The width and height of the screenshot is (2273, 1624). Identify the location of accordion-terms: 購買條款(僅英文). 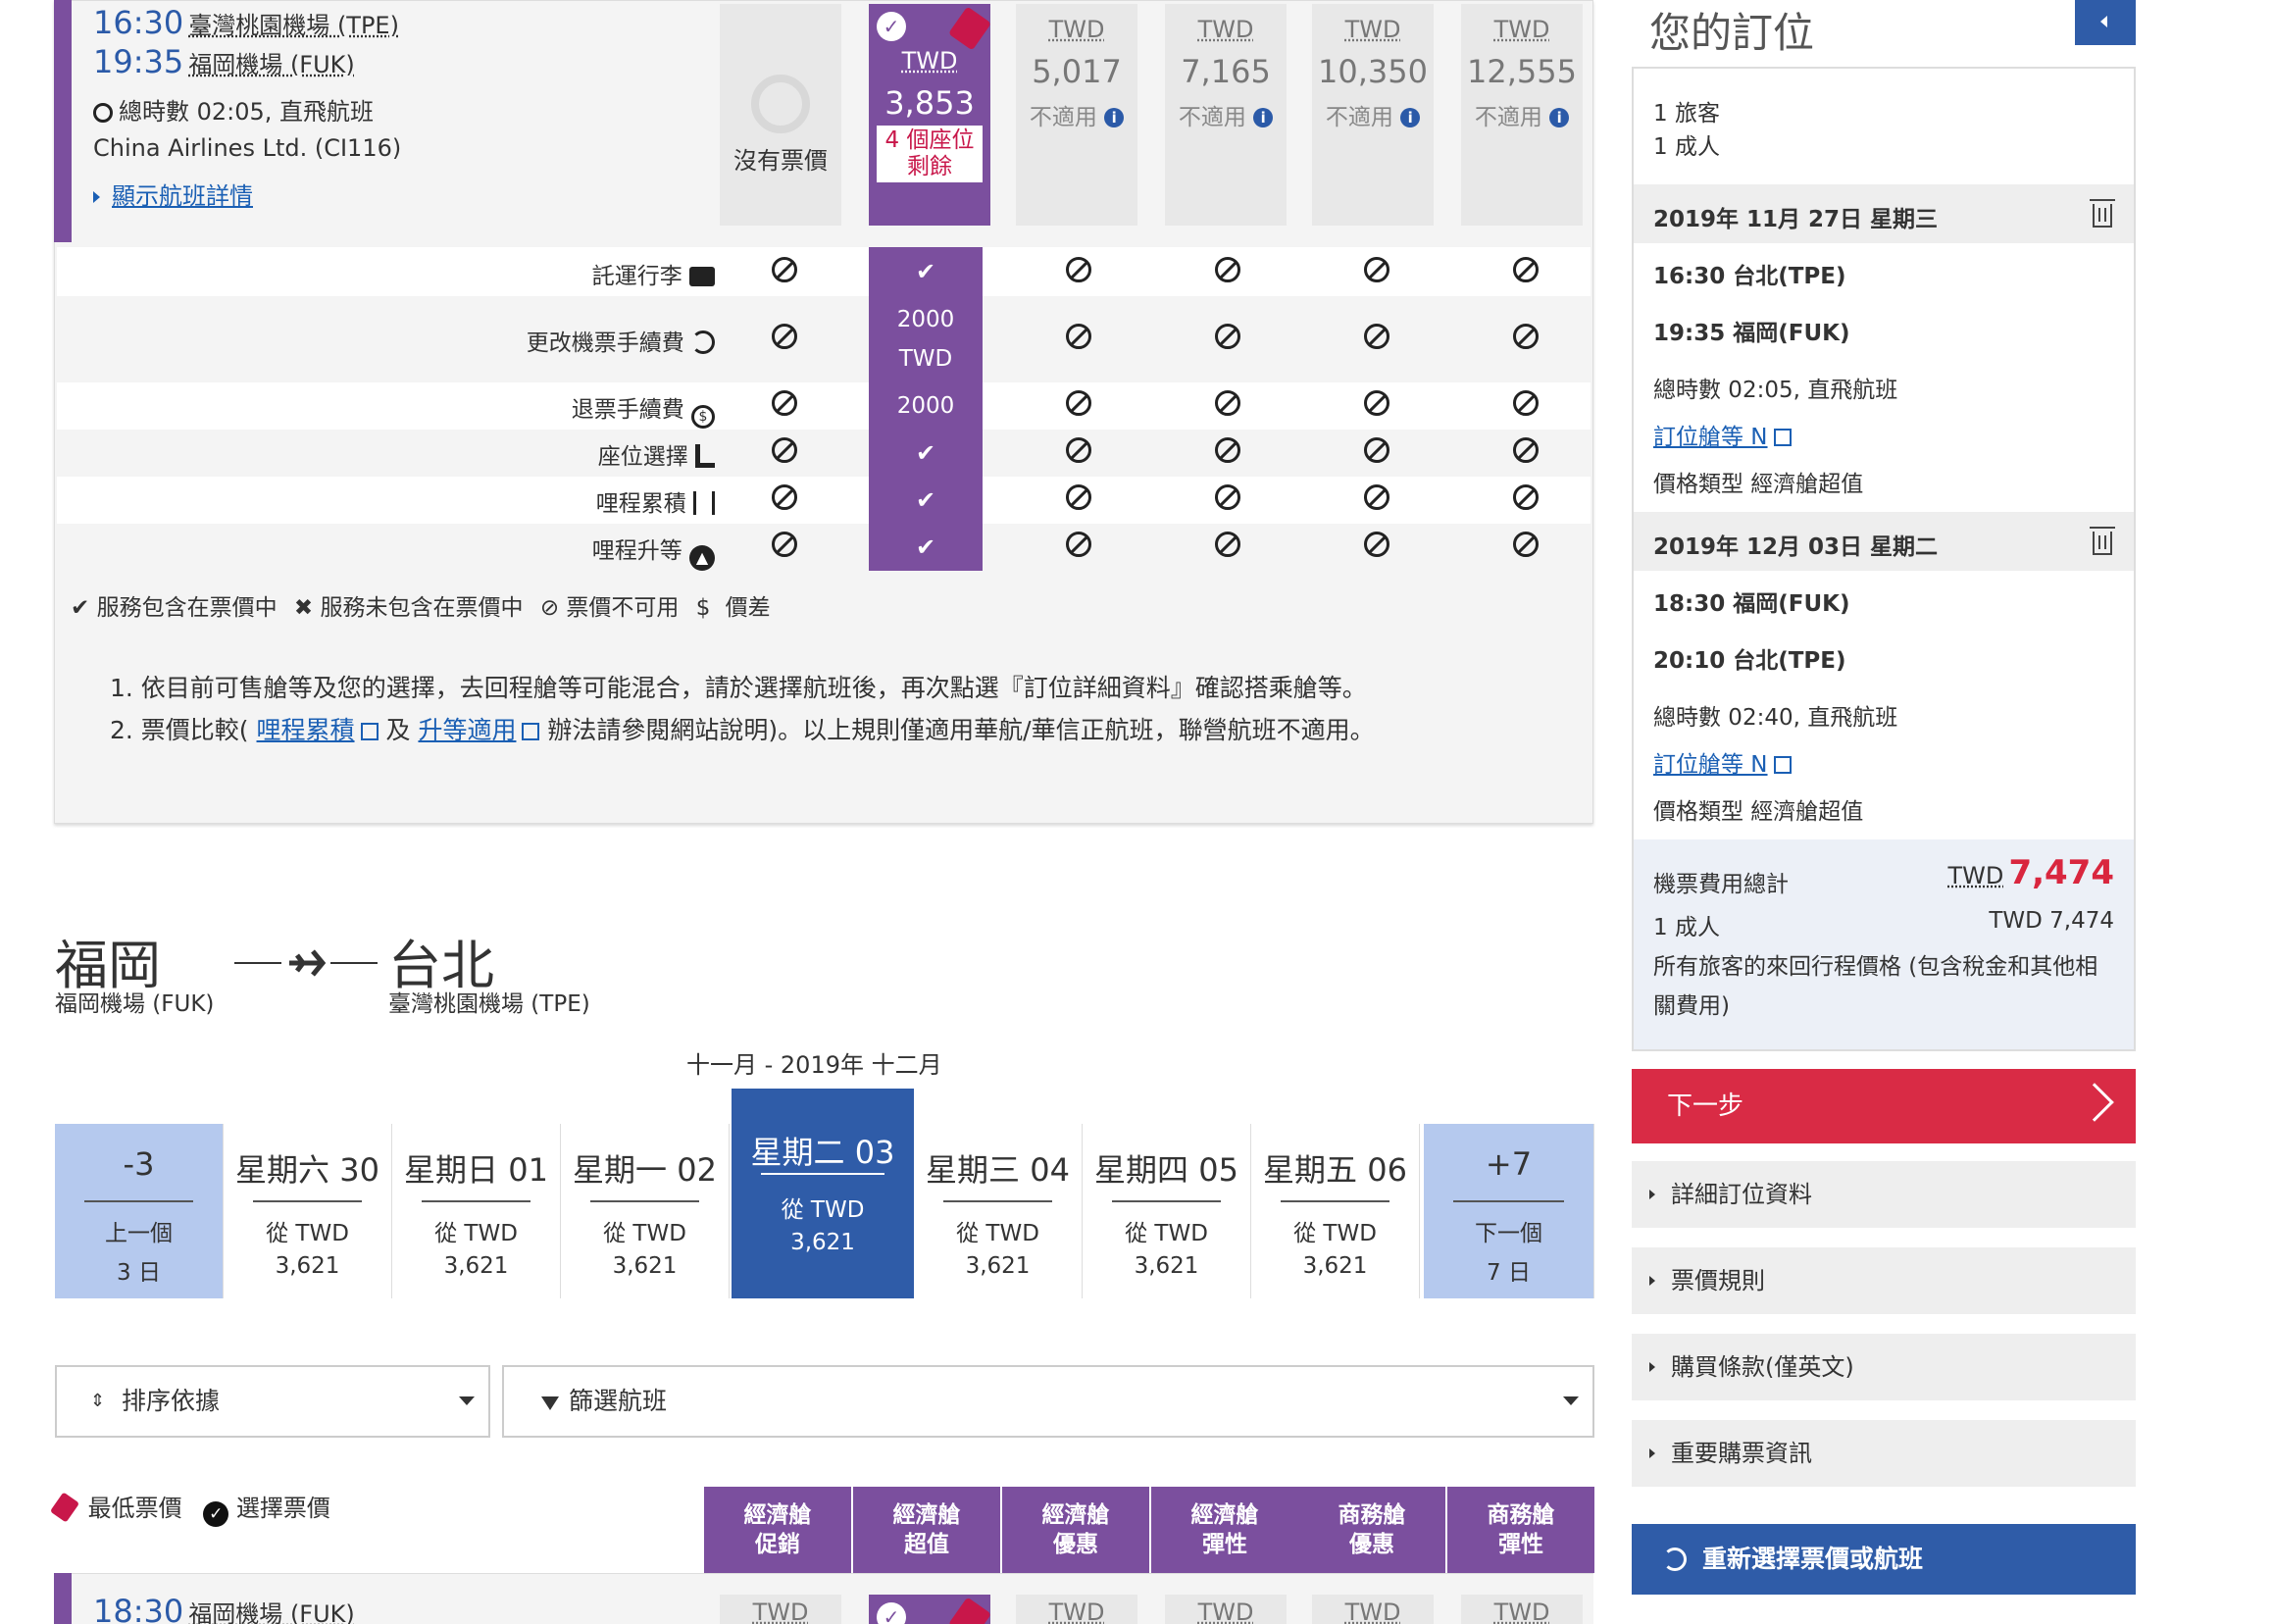
(1884, 1367).